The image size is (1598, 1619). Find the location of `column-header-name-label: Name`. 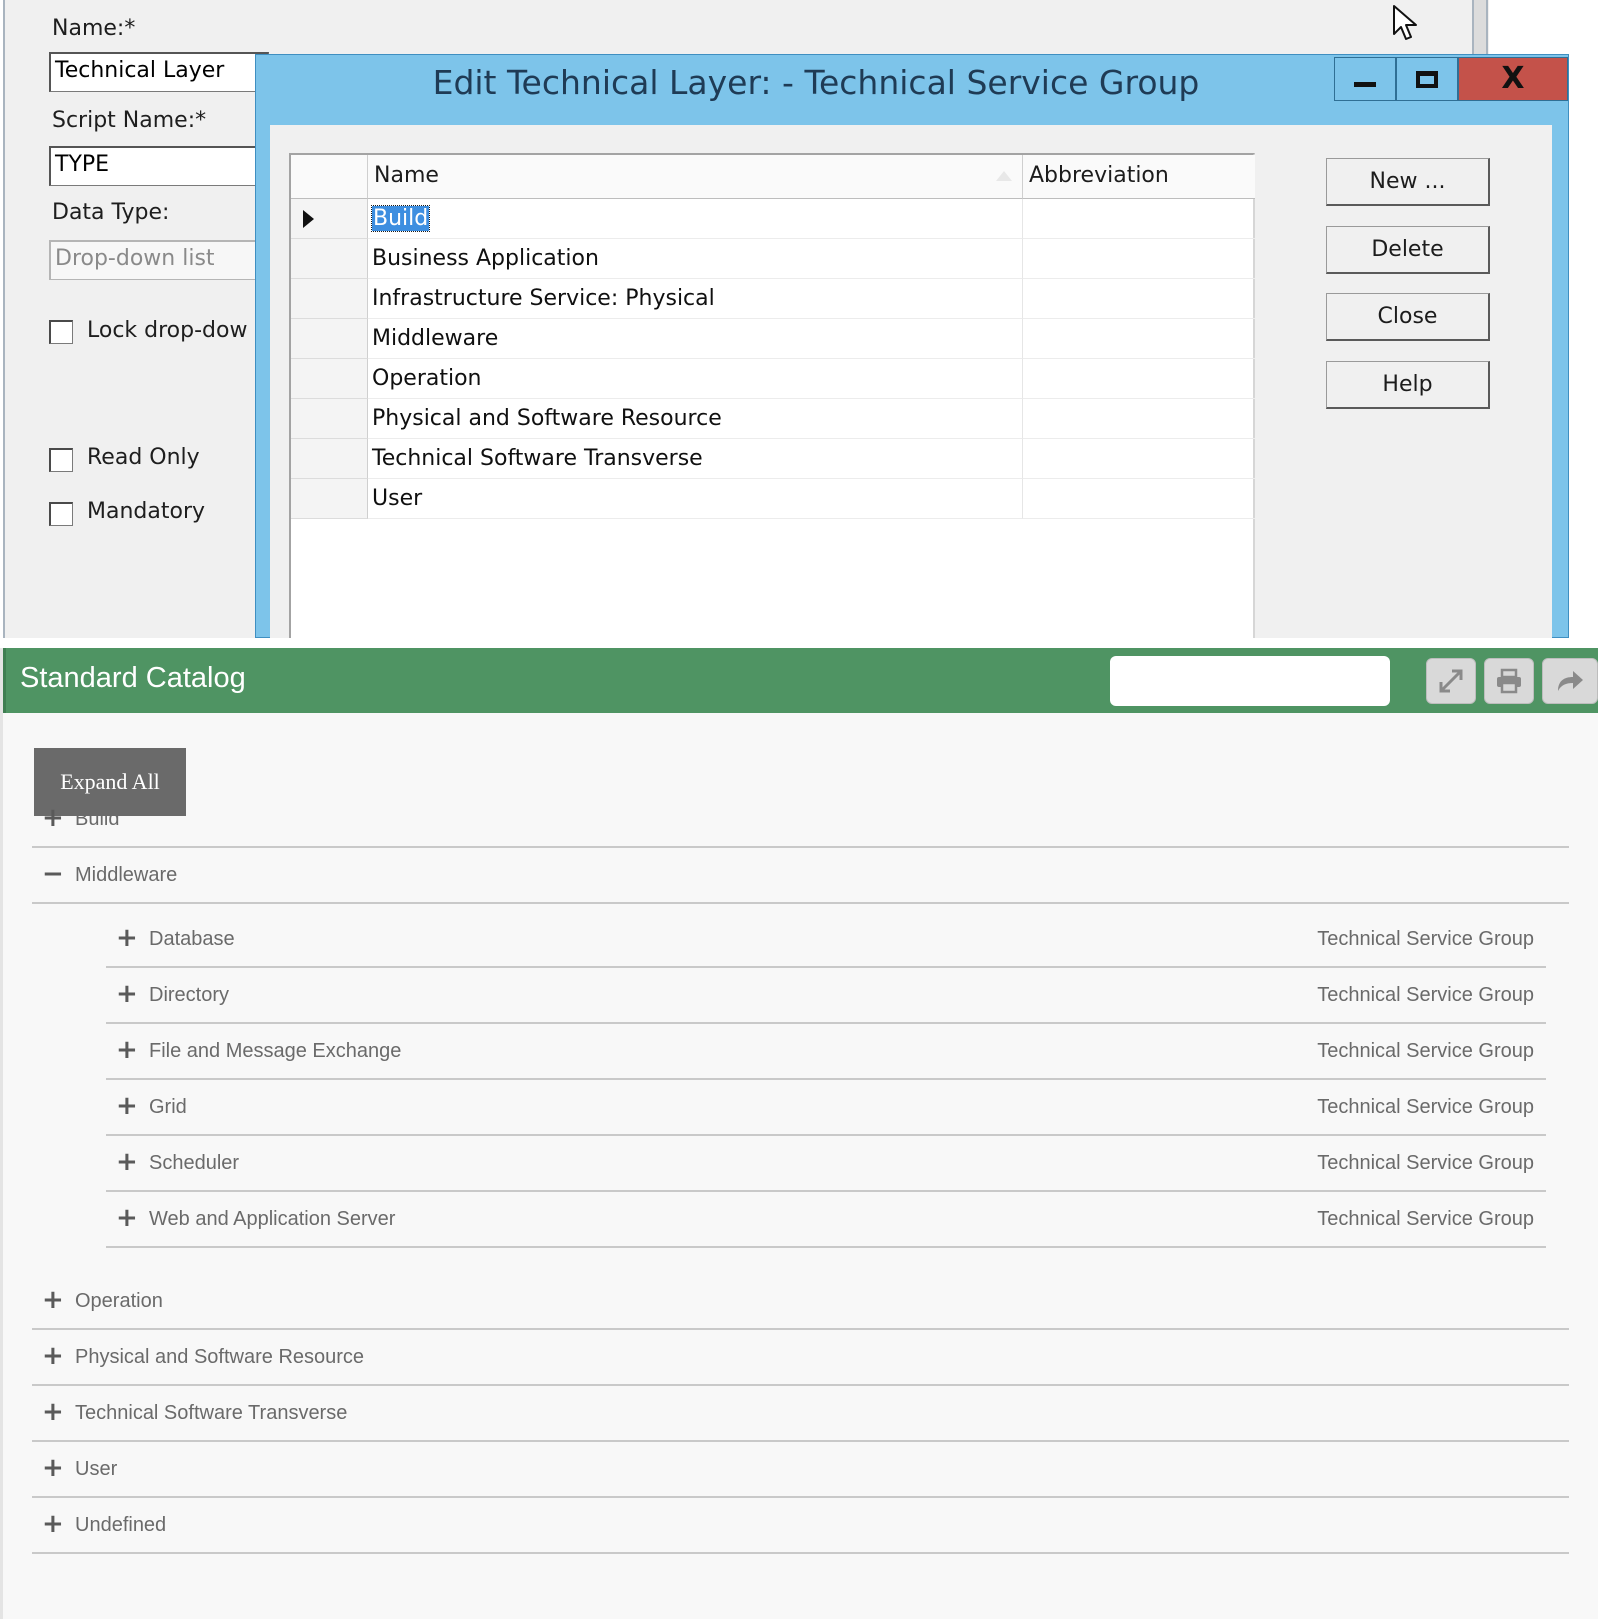

column-header-name-label: Name is located at coordinates (406, 175).